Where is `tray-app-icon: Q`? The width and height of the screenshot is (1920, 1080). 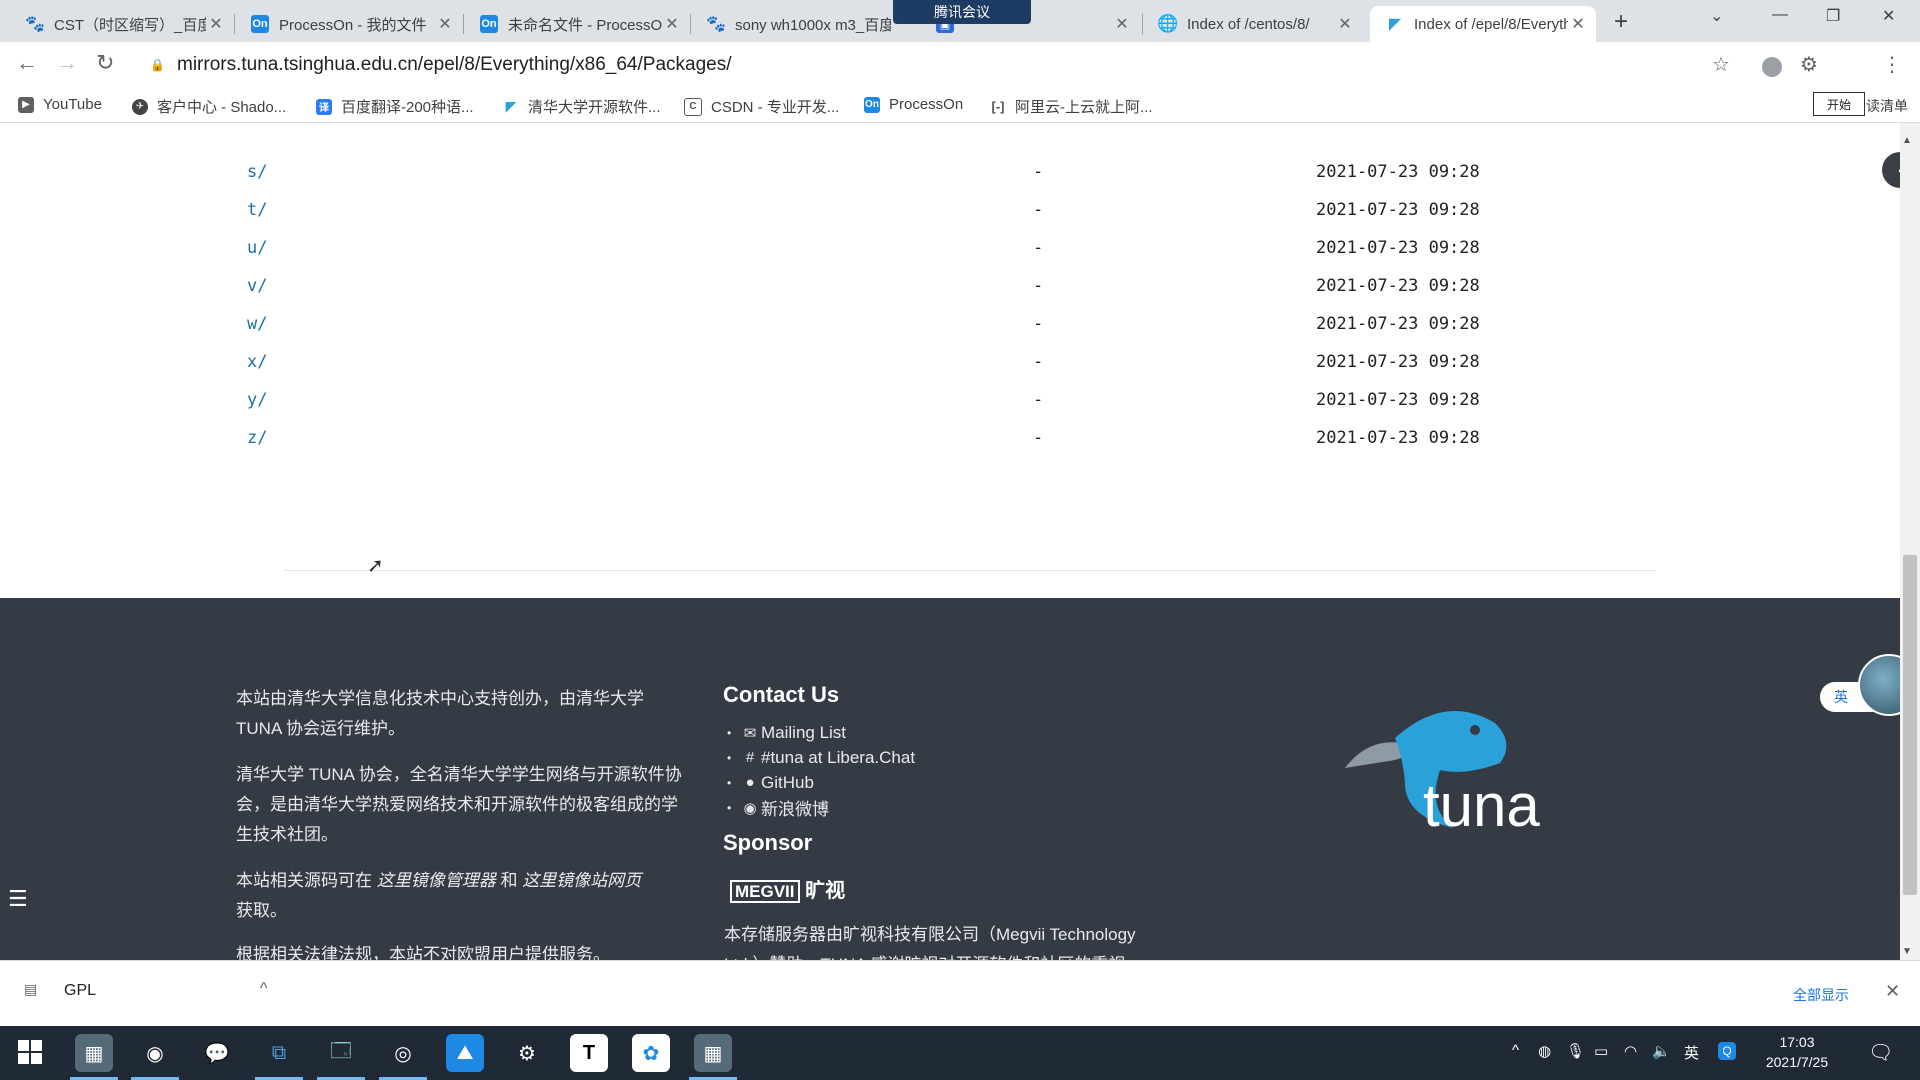 tray-app-icon: Q is located at coordinates (1727, 1051).